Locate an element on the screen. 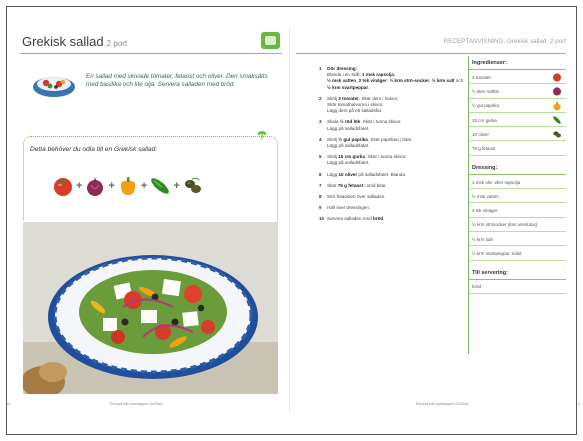  sprout-icon is located at coordinates (262, 135).